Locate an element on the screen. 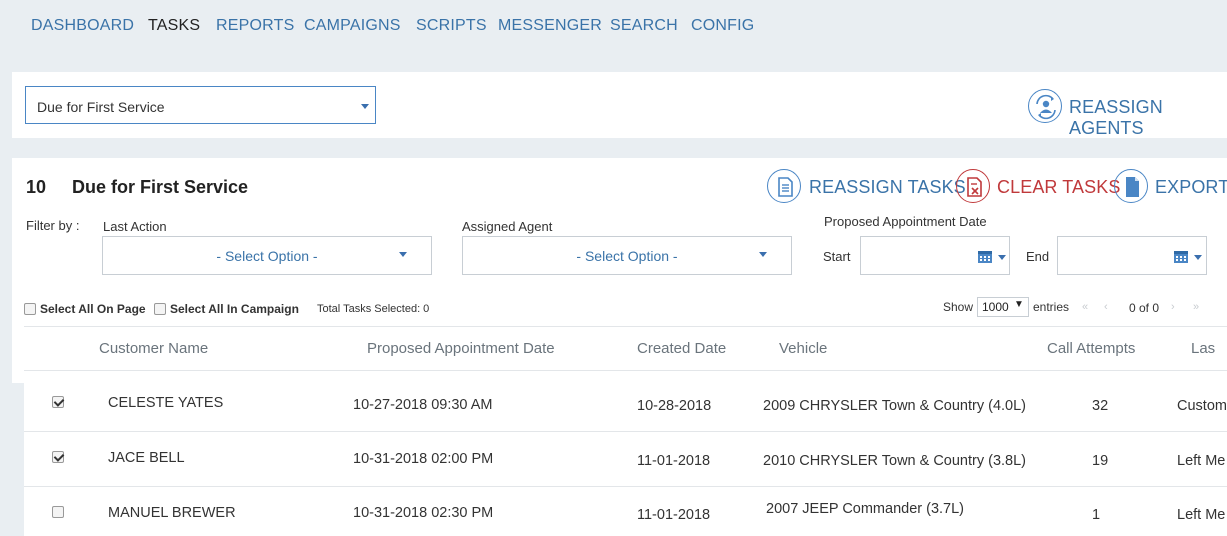 Image resolution: width=1227 pixels, height=536 pixels. clear-tasks-icon is located at coordinates (973, 186).